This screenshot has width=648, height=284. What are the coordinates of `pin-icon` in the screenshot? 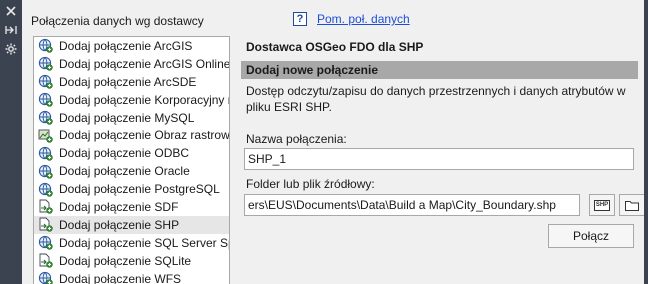 It's located at (11, 30).